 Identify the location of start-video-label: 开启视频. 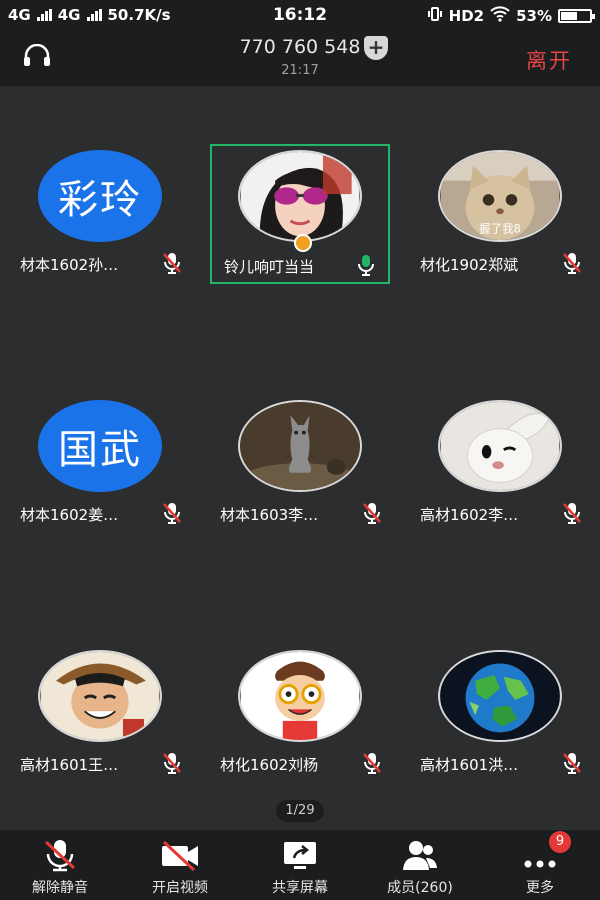
(180, 888).